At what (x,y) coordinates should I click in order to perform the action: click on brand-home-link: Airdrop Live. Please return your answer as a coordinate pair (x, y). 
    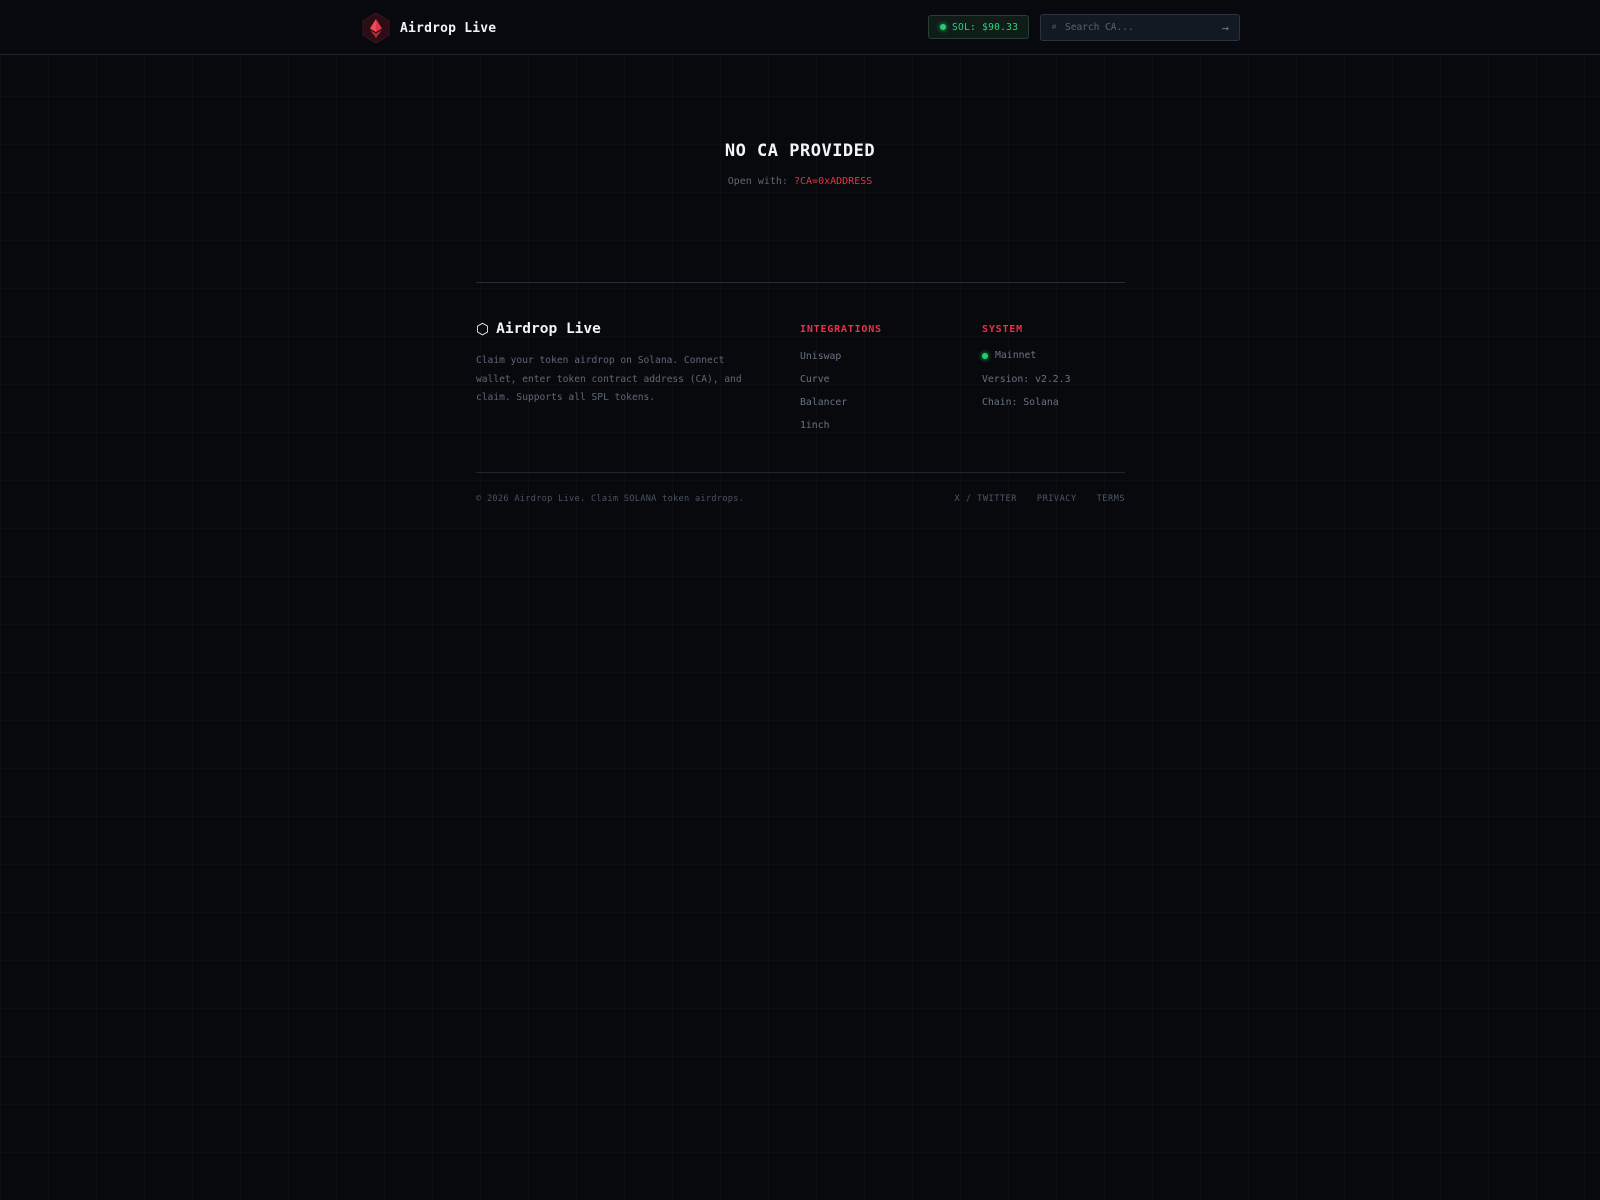
    Looking at the image, I should click on (429, 28).